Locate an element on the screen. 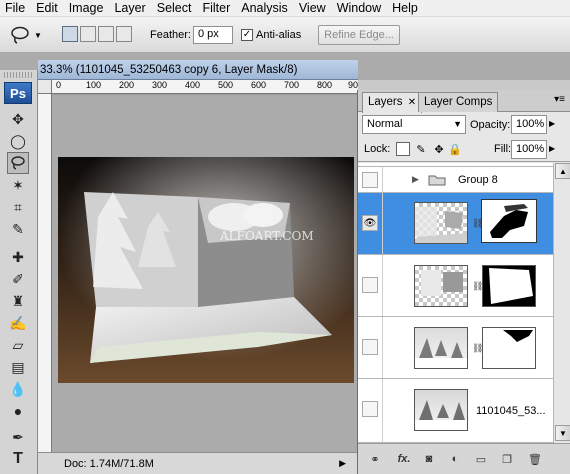 Image resolution: width=570 pixels, height=474 pixels. delete-layer-icon: 🗑 is located at coordinates (535, 459).